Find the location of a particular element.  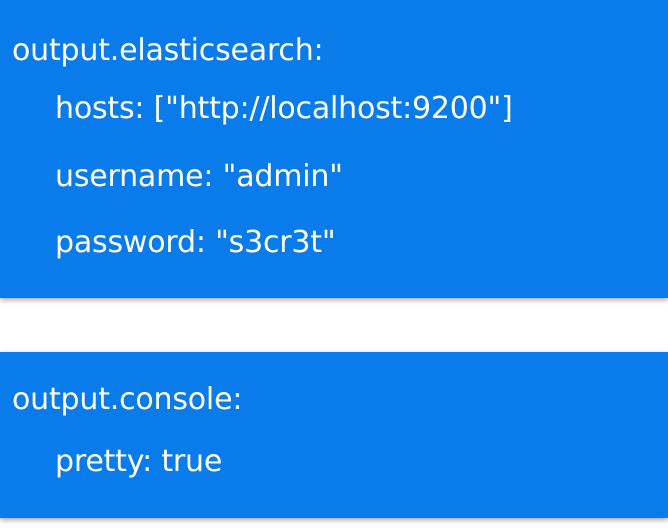

config-section-key: output.elasticsearch: is located at coordinates (168, 50).